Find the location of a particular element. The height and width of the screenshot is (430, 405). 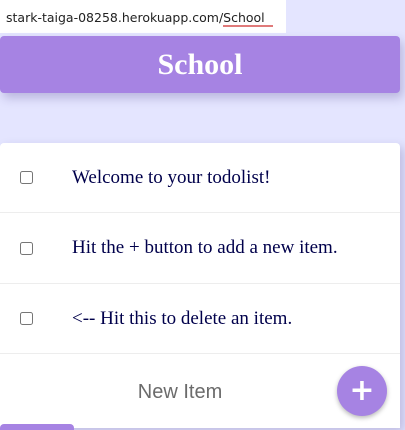

new-item-input is located at coordinates (180, 392).